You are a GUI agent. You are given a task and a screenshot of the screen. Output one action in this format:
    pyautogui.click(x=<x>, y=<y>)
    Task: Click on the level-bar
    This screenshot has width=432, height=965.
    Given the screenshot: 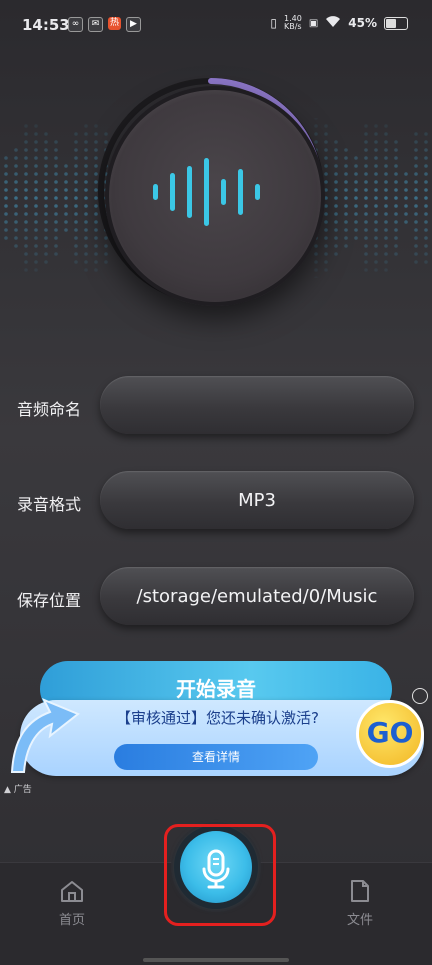 What is the action you would take?
    pyautogui.click(x=155, y=192)
    